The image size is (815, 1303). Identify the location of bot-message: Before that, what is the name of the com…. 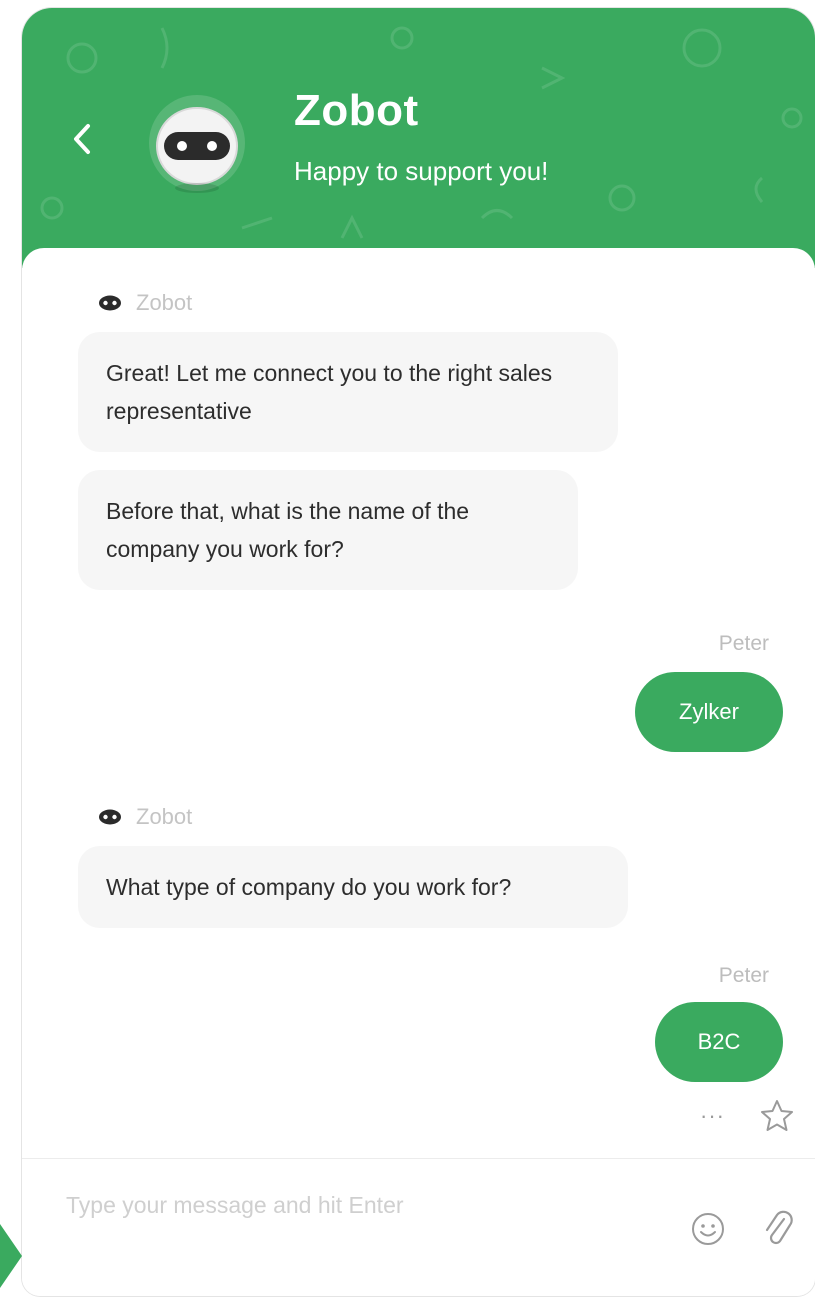
(328, 530).